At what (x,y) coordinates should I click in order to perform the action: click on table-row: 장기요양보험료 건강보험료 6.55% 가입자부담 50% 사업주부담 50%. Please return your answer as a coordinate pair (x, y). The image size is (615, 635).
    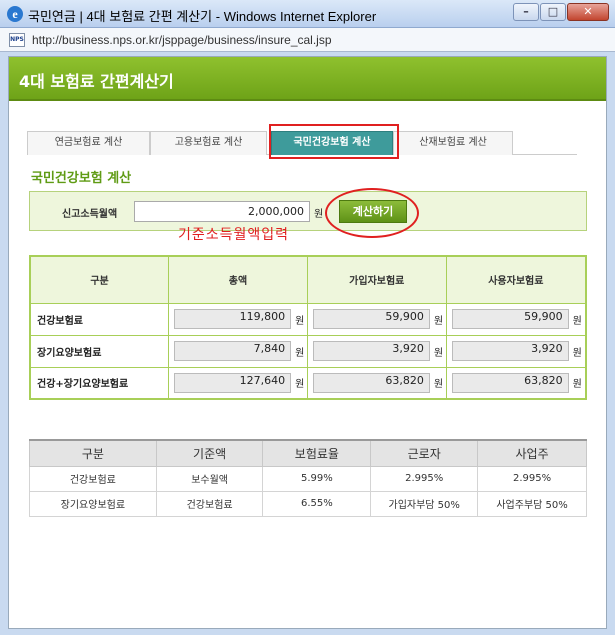
    Looking at the image, I should click on (308, 503).